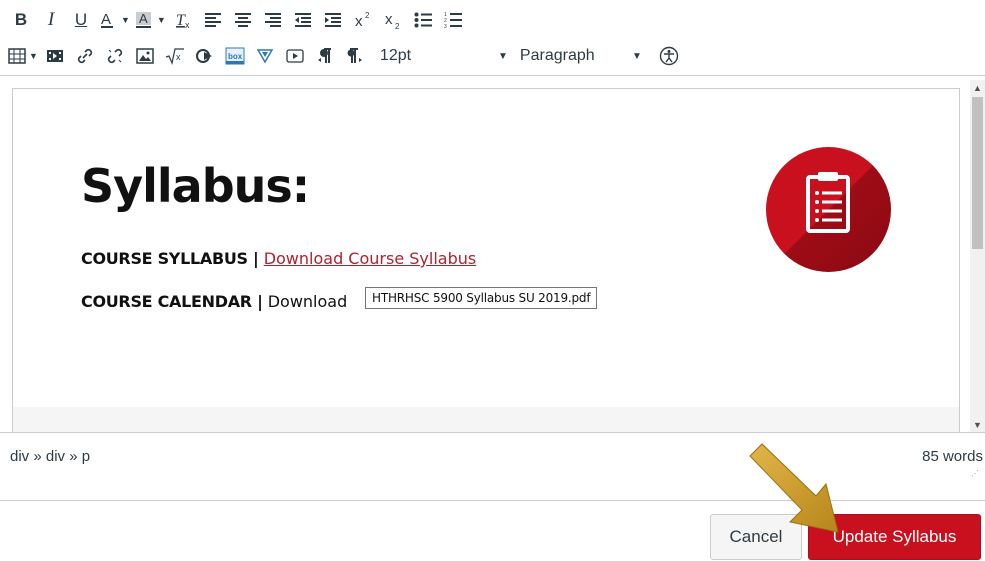 The height and width of the screenshot is (561, 985). What do you see at coordinates (794, 488) in the screenshot?
I see `pointer-arrow-icon` at bounding box center [794, 488].